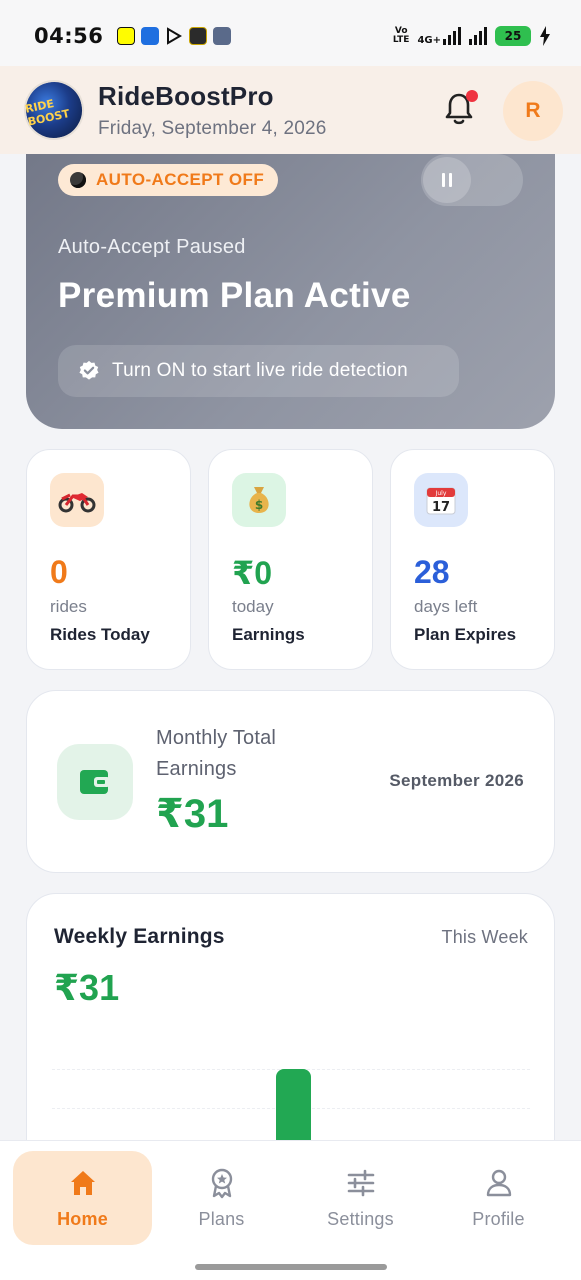 The image size is (581, 1280). Describe the element at coordinates (432, 572) in the screenshot. I see `stat-value: 28` at that location.